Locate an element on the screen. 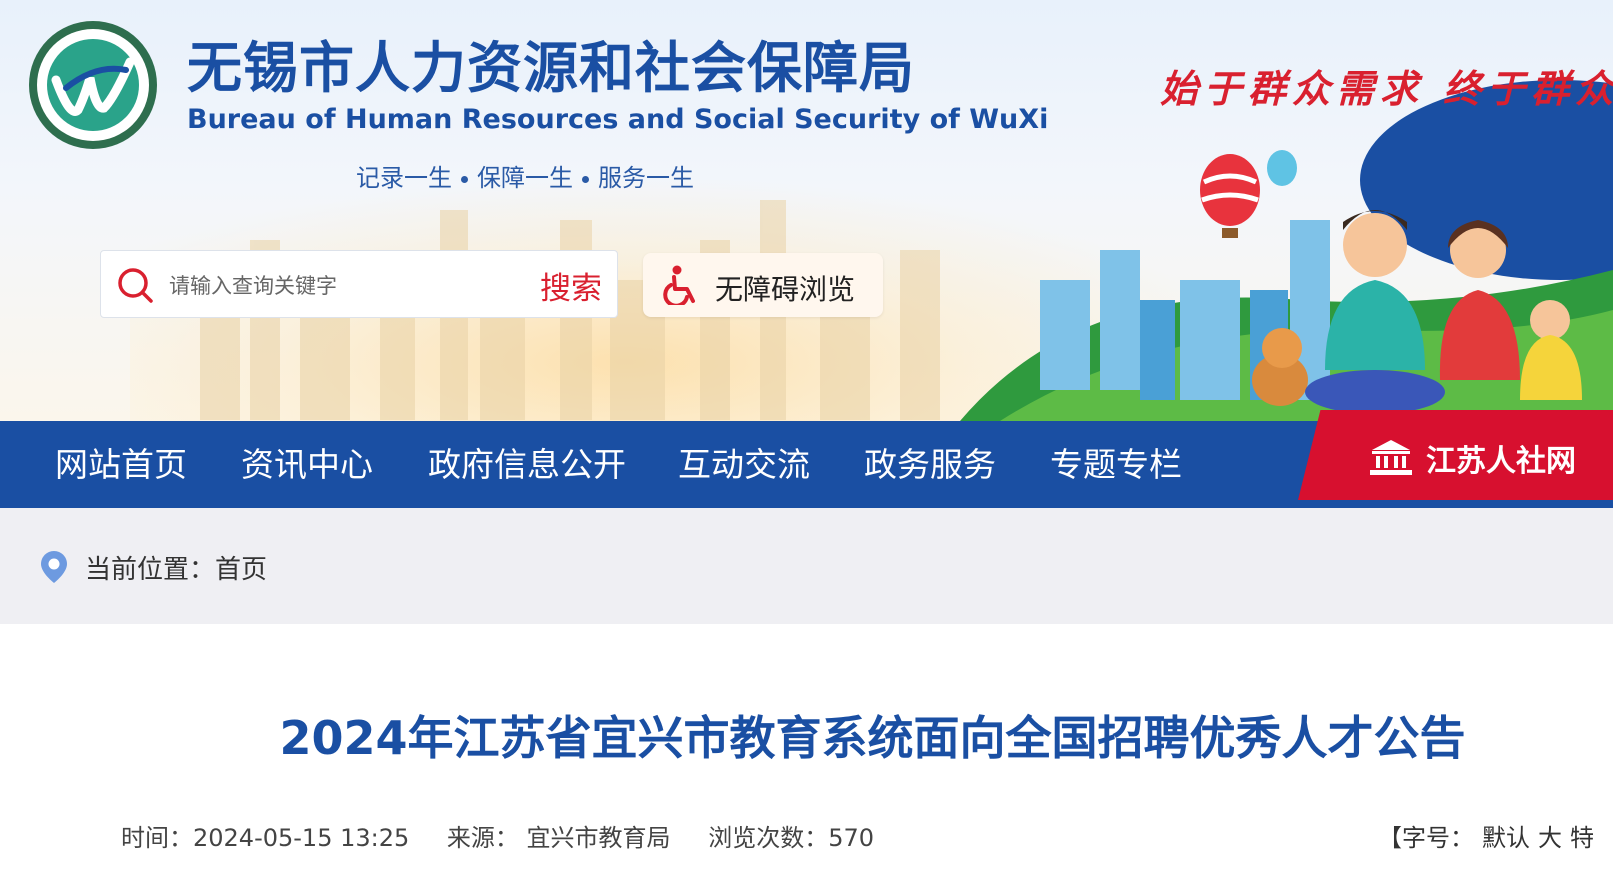 The width and height of the screenshot is (1613, 891). search-input is located at coordinates (344, 286).